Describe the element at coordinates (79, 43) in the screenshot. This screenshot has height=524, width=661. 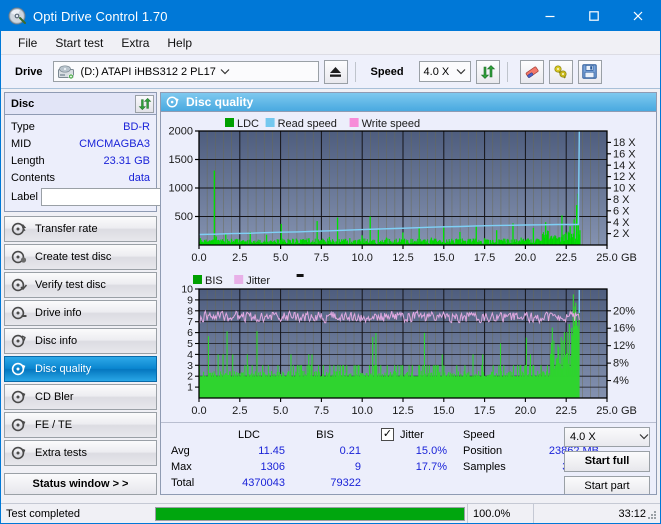
I see `menu-start-test: Start test` at that location.